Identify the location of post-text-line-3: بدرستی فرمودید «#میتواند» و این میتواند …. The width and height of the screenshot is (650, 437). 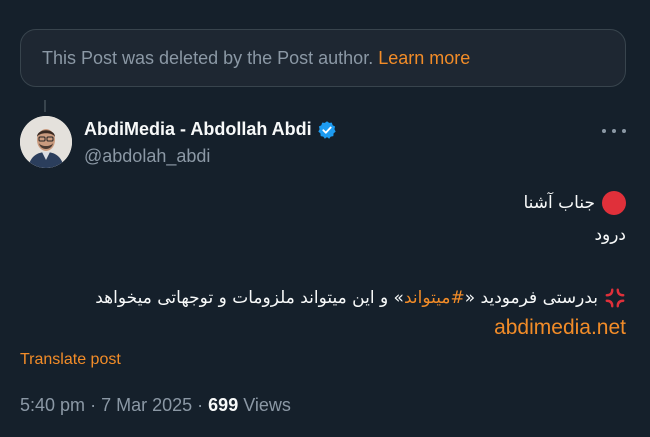
(360, 298).